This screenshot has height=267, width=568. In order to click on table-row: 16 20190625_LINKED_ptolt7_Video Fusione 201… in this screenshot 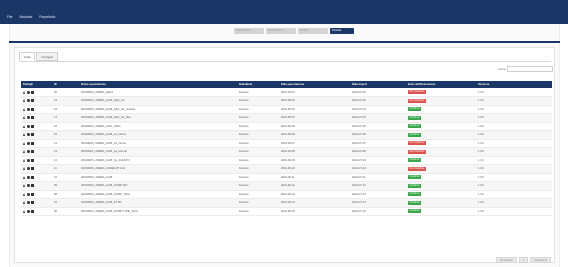, I will do `click(286, 126)`.